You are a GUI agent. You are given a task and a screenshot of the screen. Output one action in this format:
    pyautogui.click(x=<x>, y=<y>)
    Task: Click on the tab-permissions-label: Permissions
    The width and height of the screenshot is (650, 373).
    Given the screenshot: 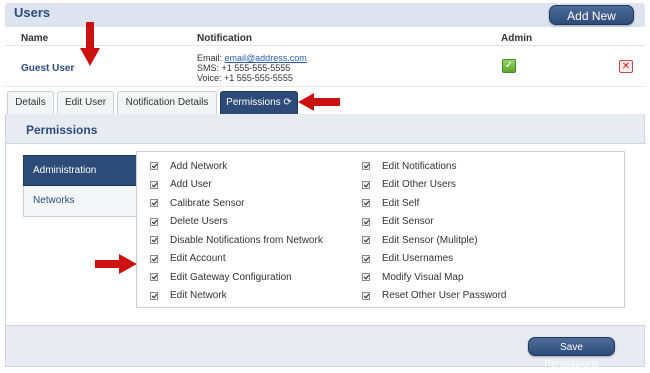 What is the action you would take?
    pyautogui.click(x=253, y=102)
    